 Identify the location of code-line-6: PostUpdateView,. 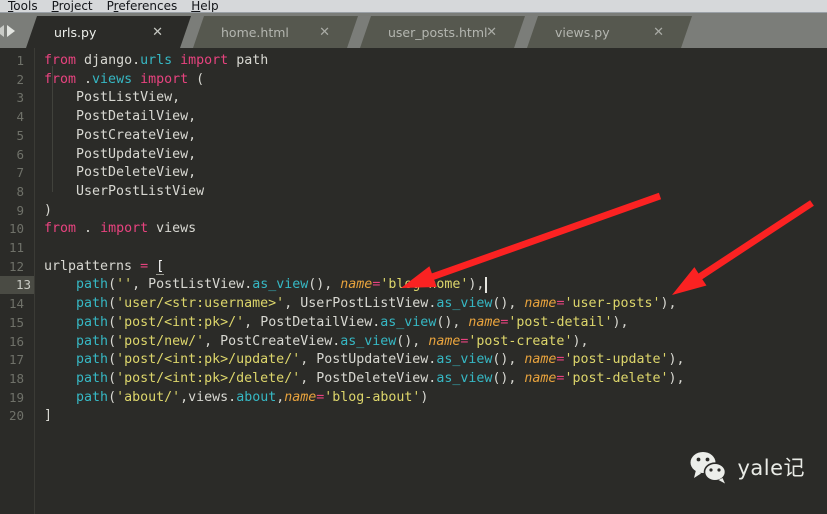
(120, 155).